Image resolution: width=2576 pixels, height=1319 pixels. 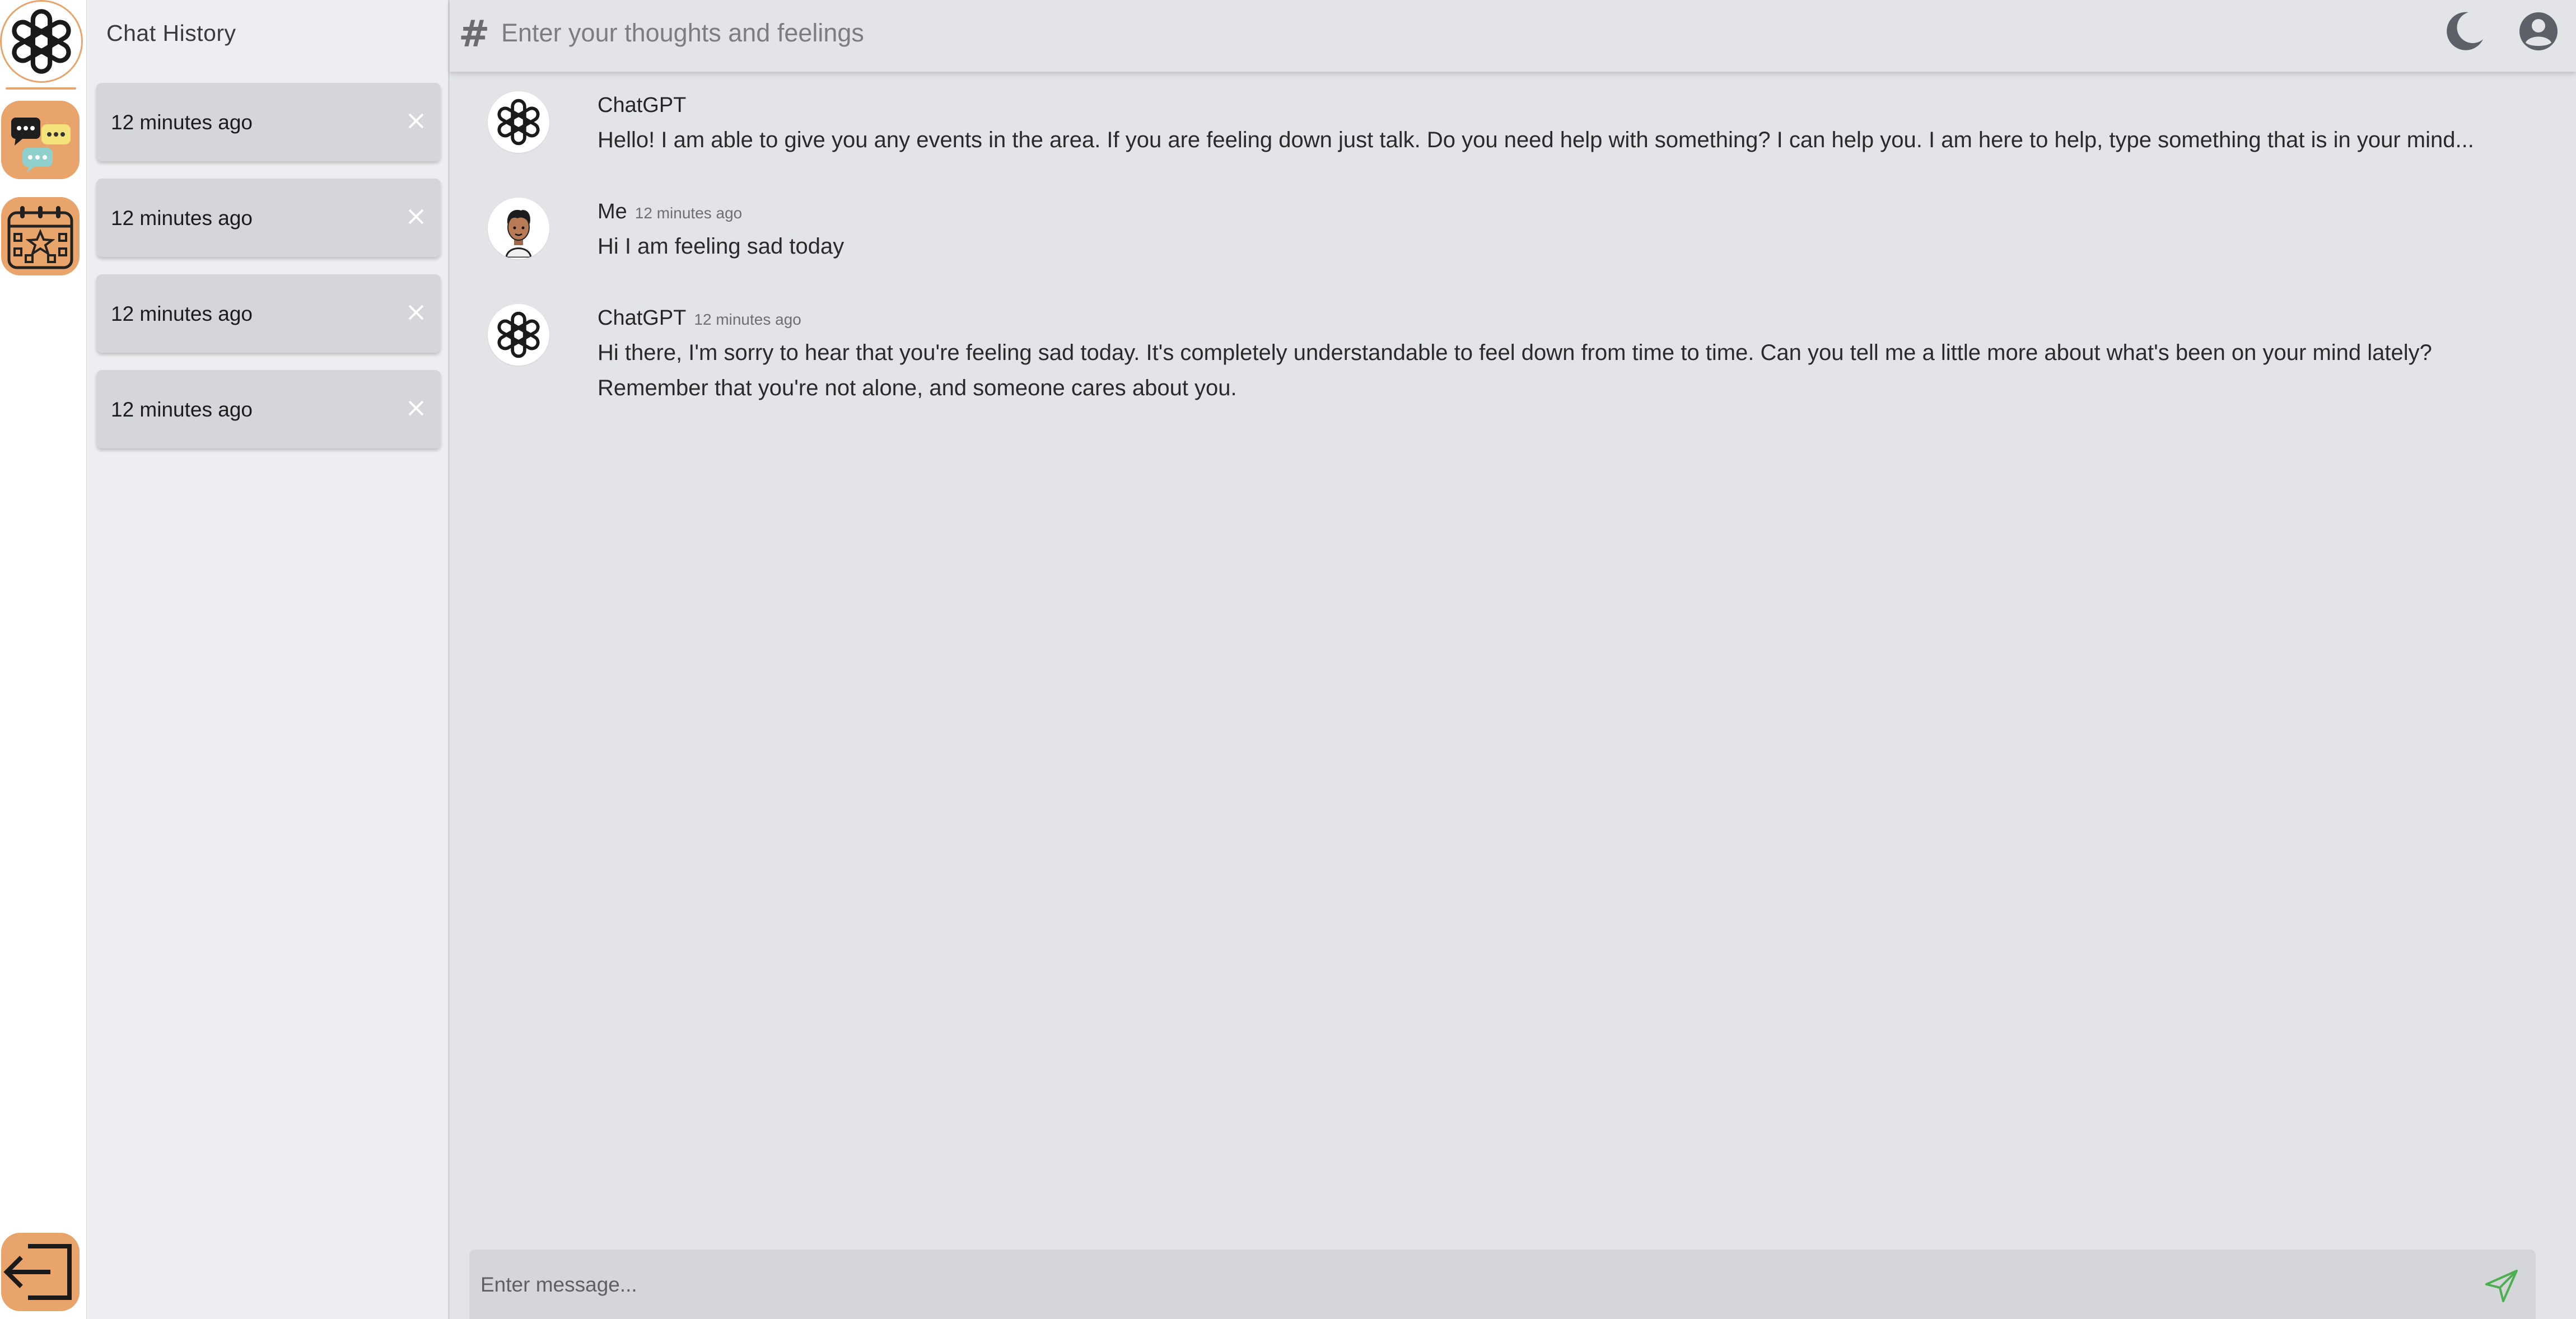 I want to click on author-name: Me, so click(x=613, y=211).